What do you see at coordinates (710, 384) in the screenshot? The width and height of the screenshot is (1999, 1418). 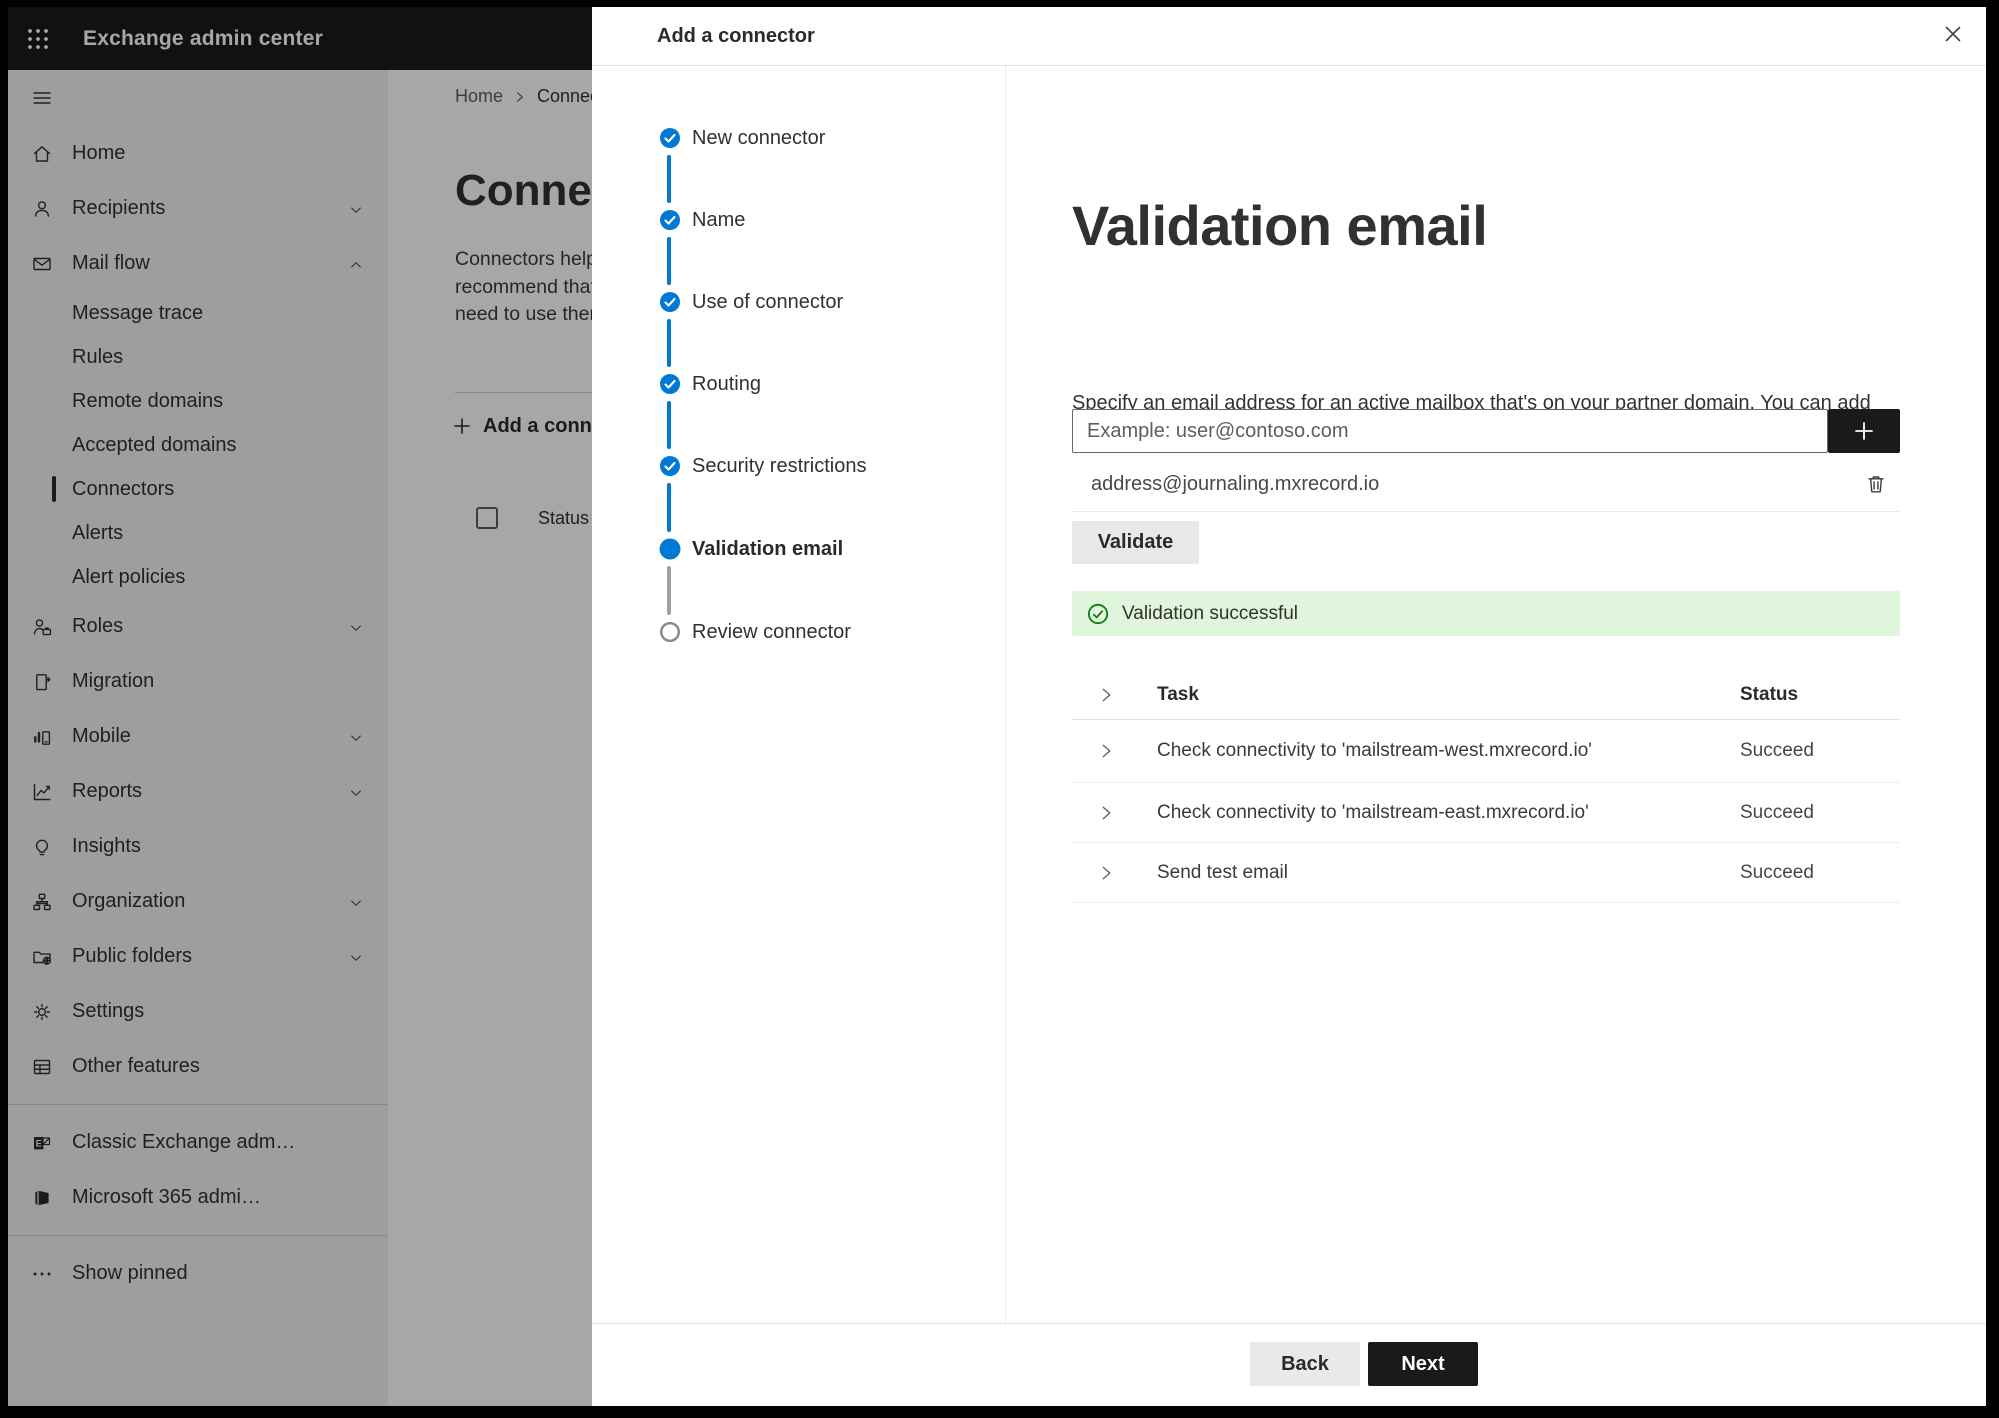 I see `step-routing: Routing` at bounding box center [710, 384].